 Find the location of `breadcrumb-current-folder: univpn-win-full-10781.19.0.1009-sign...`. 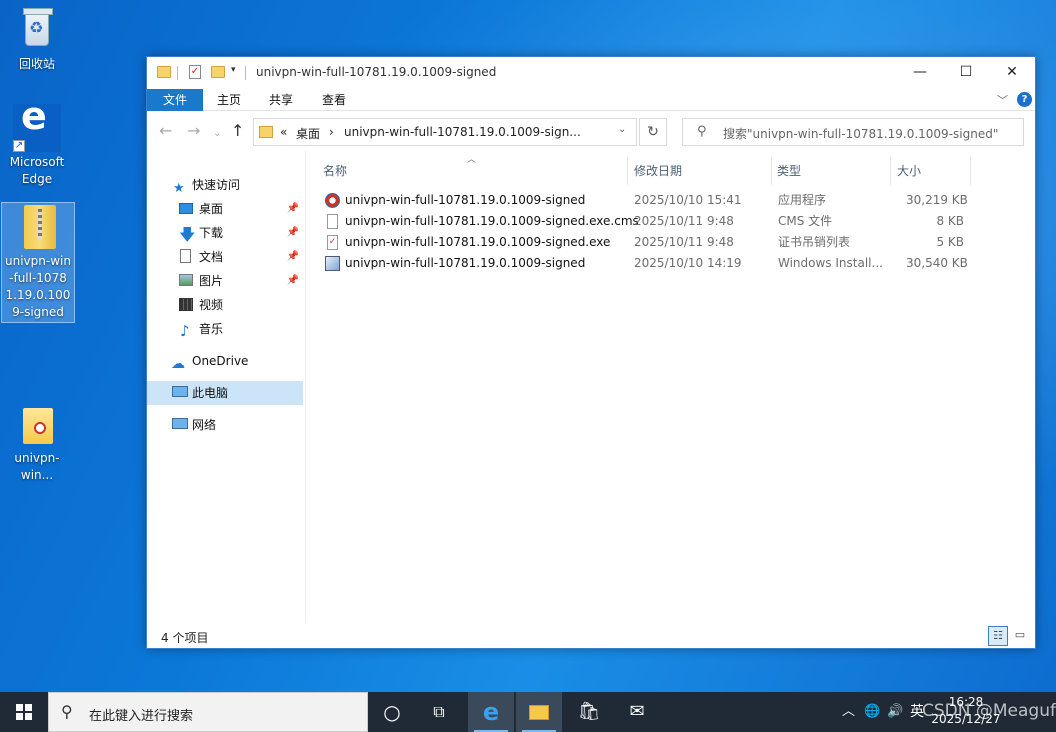

breadcrumb-current-folder: univpn-win-full-10781.19.0.1009-sign... is located at coordinates (462, 132).